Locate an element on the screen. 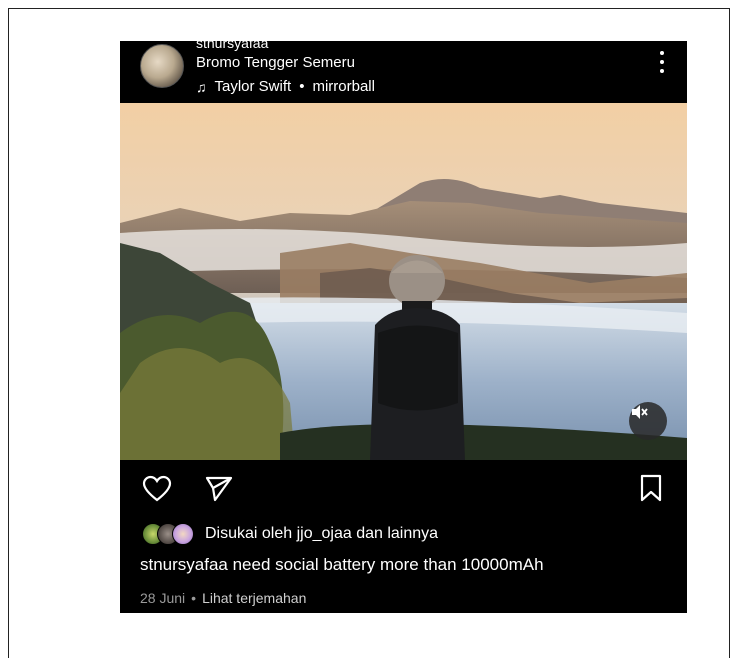  liker-avatars is located at coordinates (168, 534).